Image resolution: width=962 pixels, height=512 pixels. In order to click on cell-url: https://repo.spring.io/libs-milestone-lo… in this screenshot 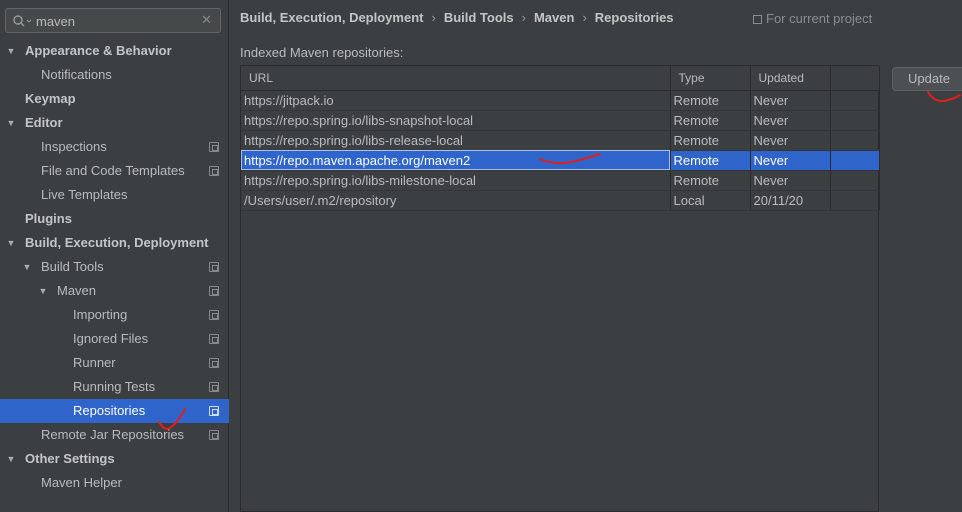, I will do `click(456, 180)`.